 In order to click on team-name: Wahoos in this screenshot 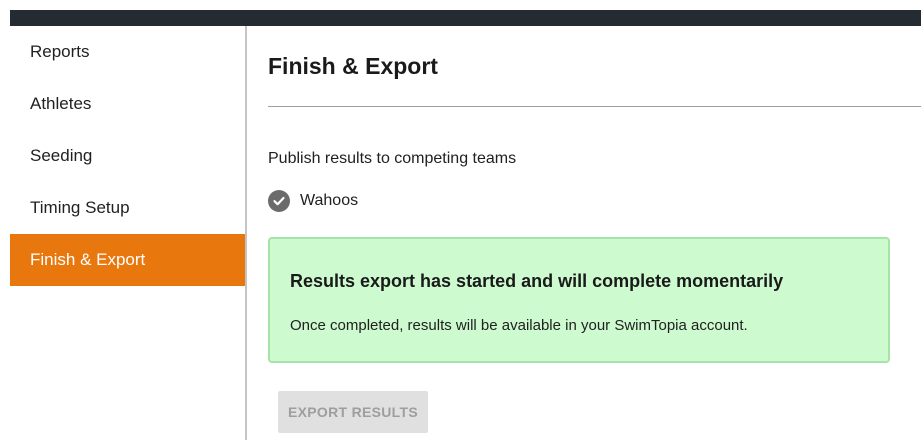, I will do `click(329, 200)`.